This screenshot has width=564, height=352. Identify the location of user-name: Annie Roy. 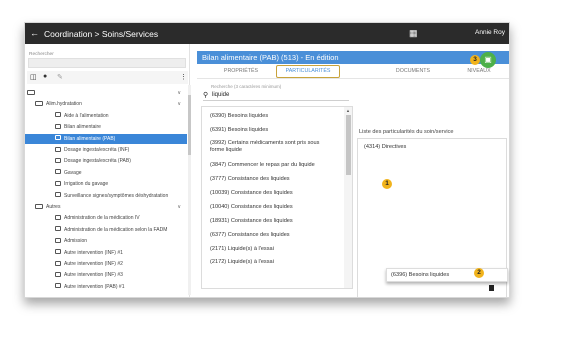
(490, 32).